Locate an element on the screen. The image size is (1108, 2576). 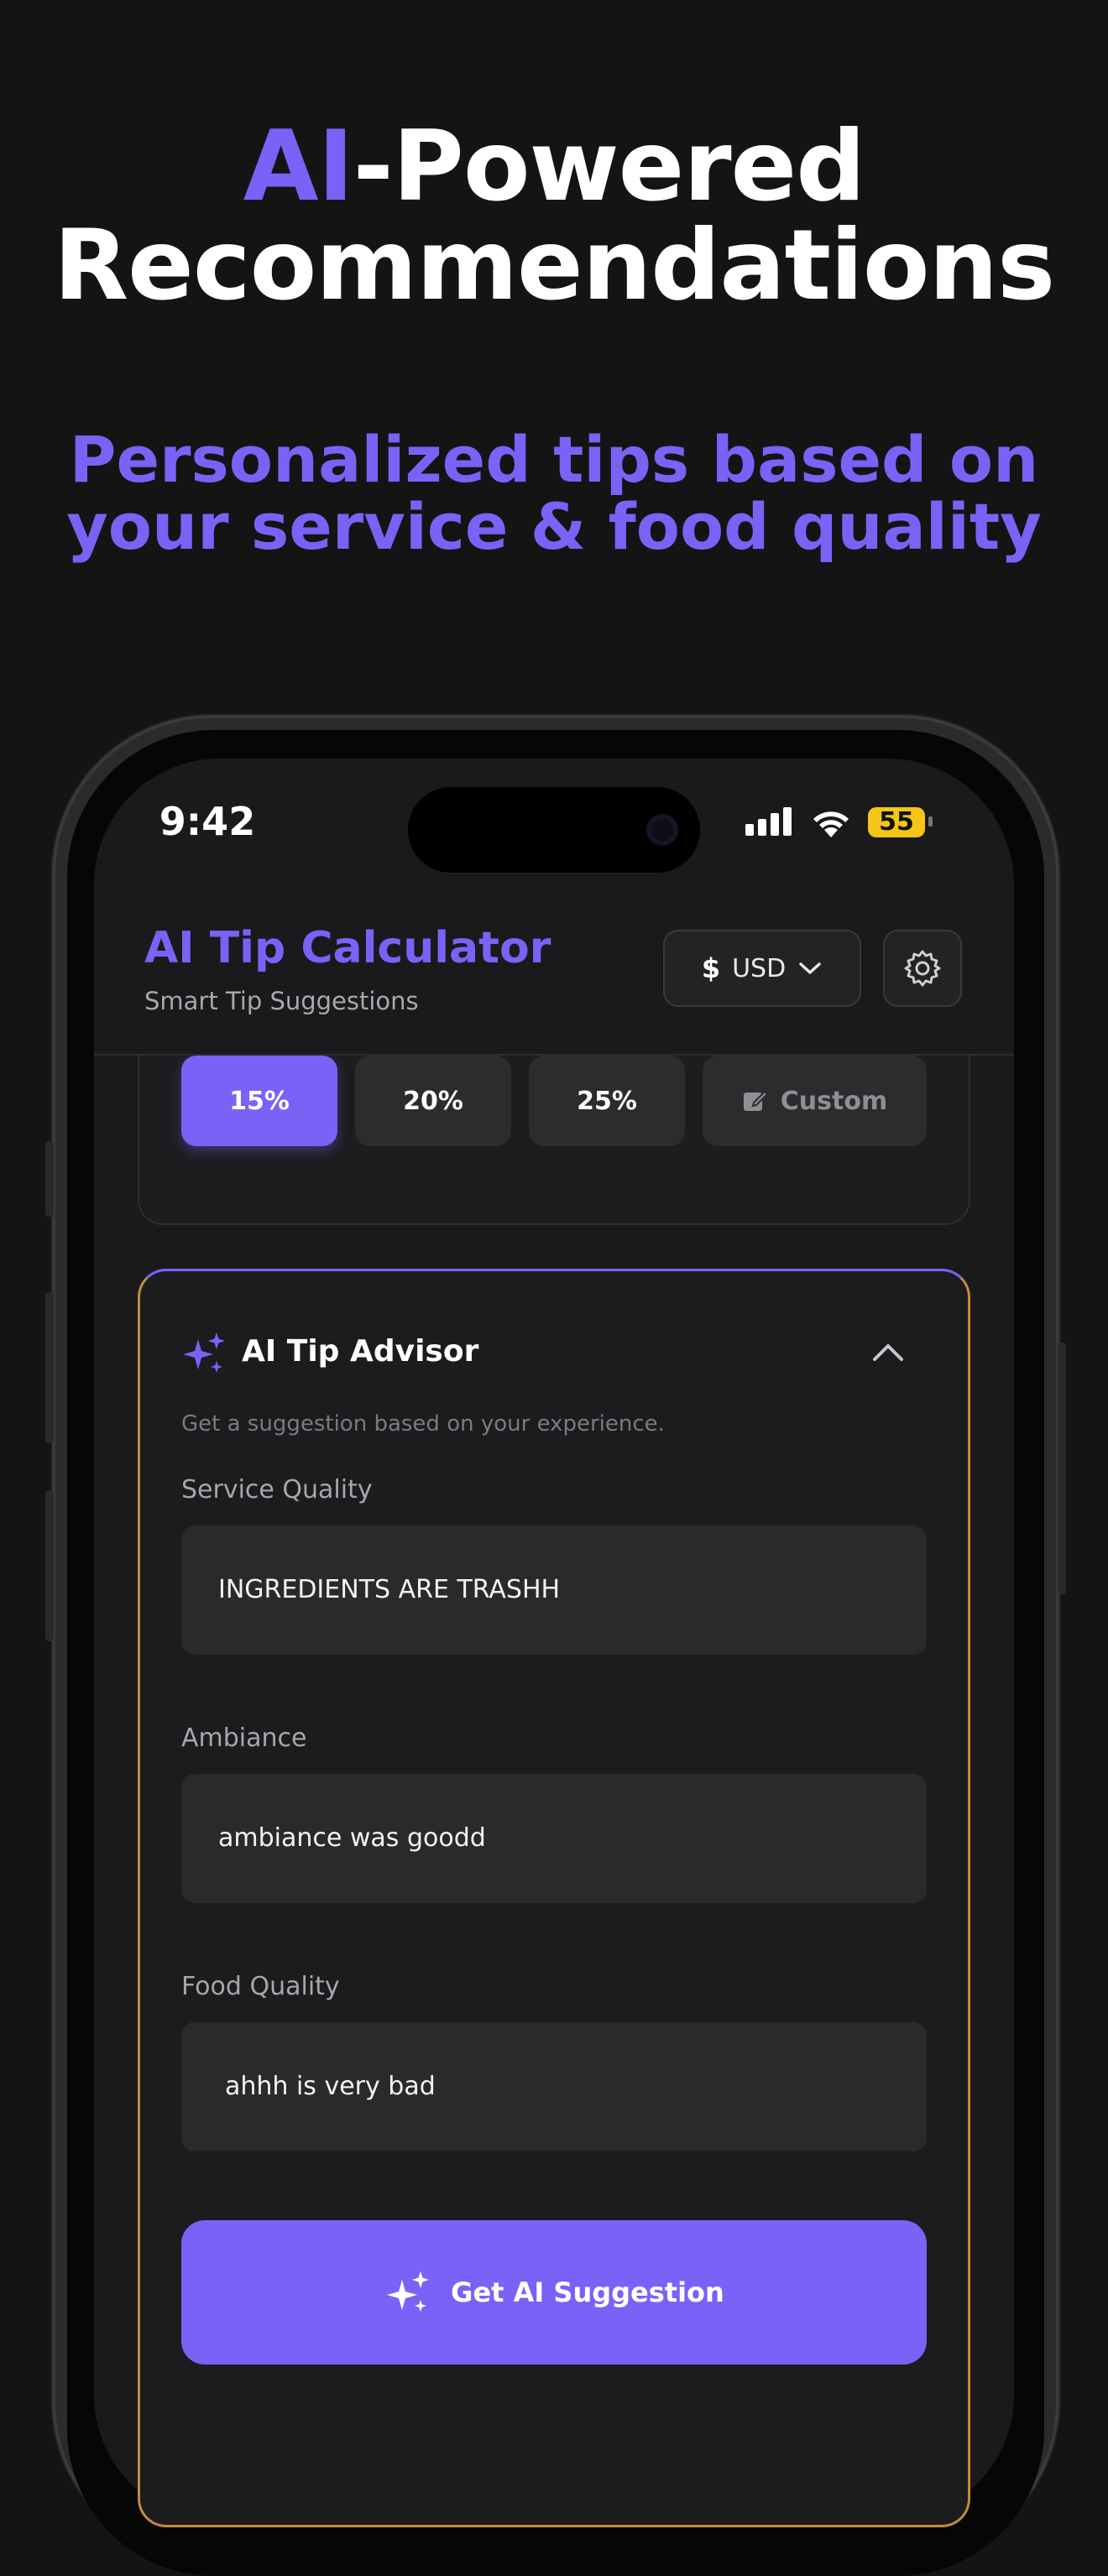
tip-option-15: 15% is located at coordinates (259, 1101).